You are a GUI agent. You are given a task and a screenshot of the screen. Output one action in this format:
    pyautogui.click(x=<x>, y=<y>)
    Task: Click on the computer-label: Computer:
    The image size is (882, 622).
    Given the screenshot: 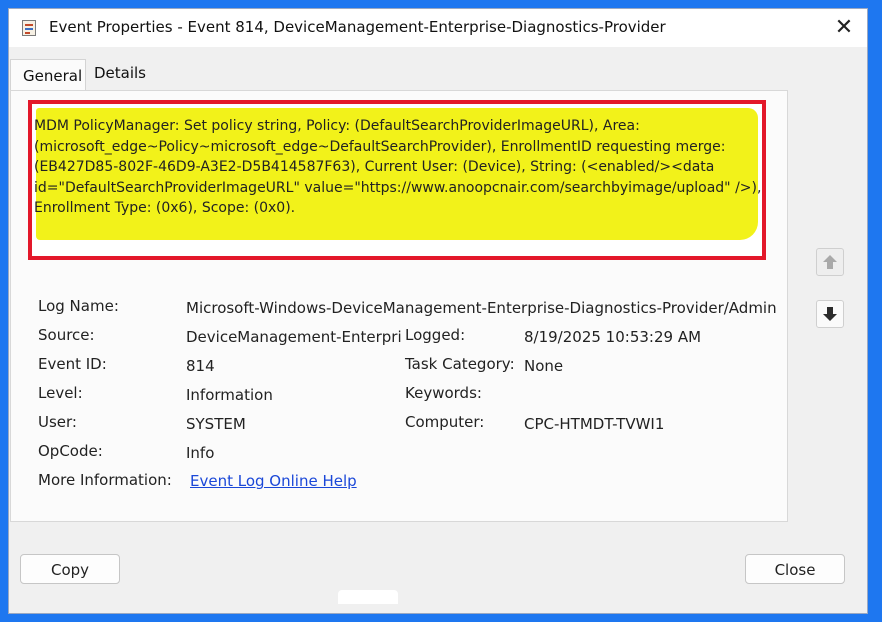 What is the action you would take?
    pyautogui.click(x=445, y=422)
    